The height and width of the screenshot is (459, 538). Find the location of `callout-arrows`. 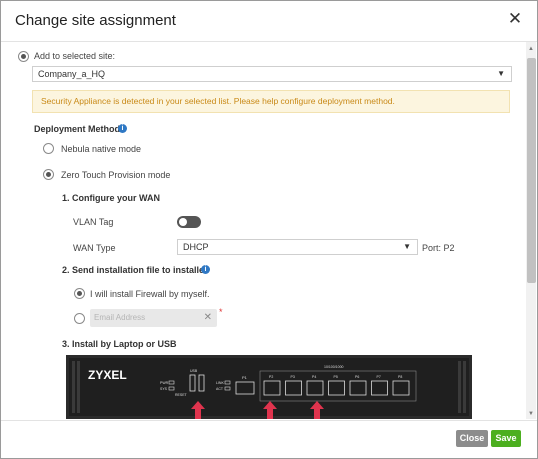

callout-arrows is located at coordinates (257, 410).